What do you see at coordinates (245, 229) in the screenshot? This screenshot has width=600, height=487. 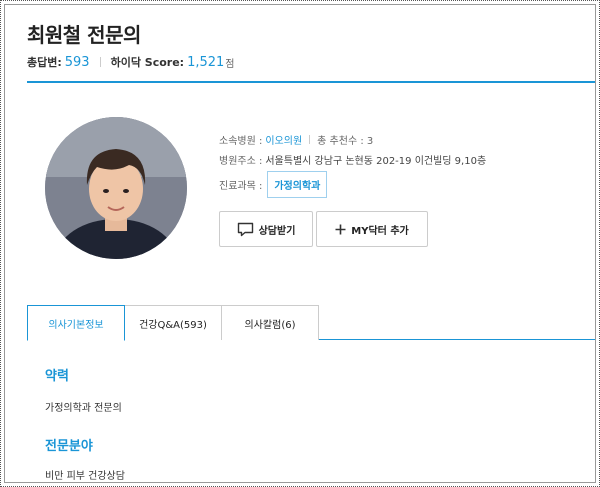 I see `chat-bubble-icon` at bounding box center [245, 229].